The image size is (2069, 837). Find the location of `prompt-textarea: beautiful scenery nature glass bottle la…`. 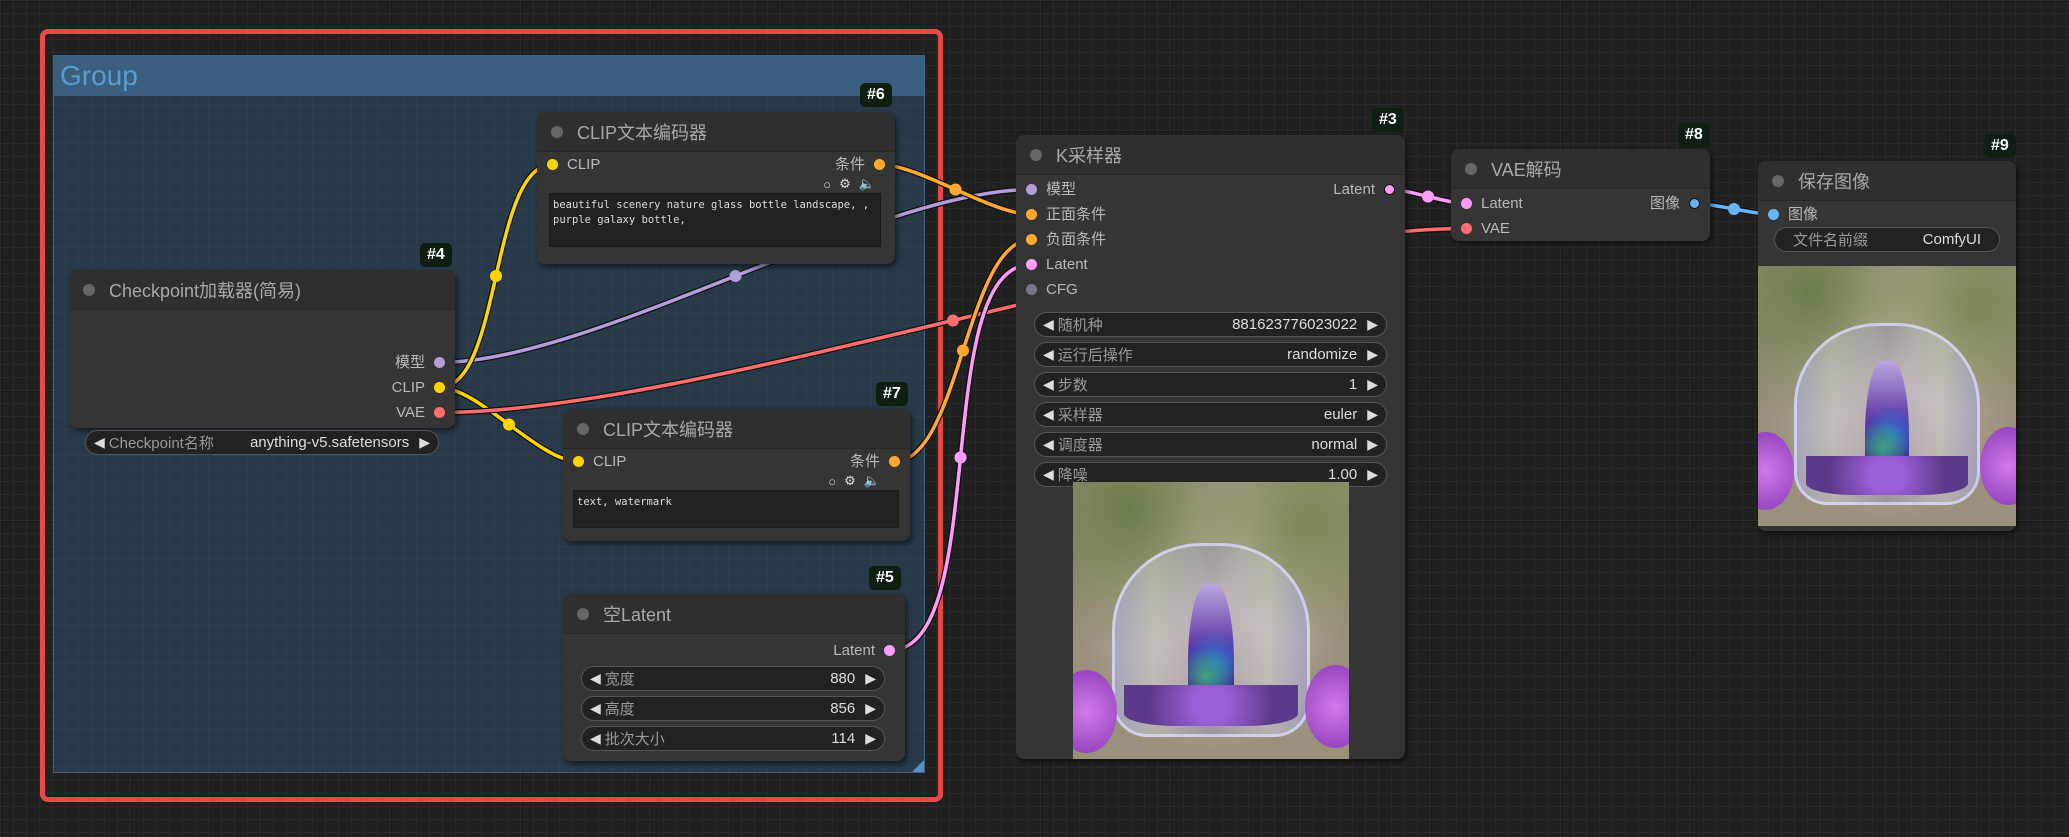

prompt-textarea: beautiful scenery nature glass bottle la… is located at coordinates (715, 220).